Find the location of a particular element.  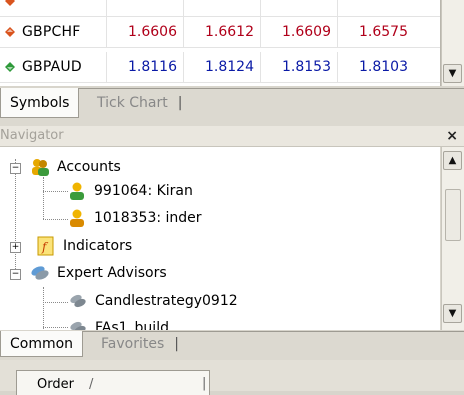

ask-cell: 1.8124 is located at coordinates (221, 67).